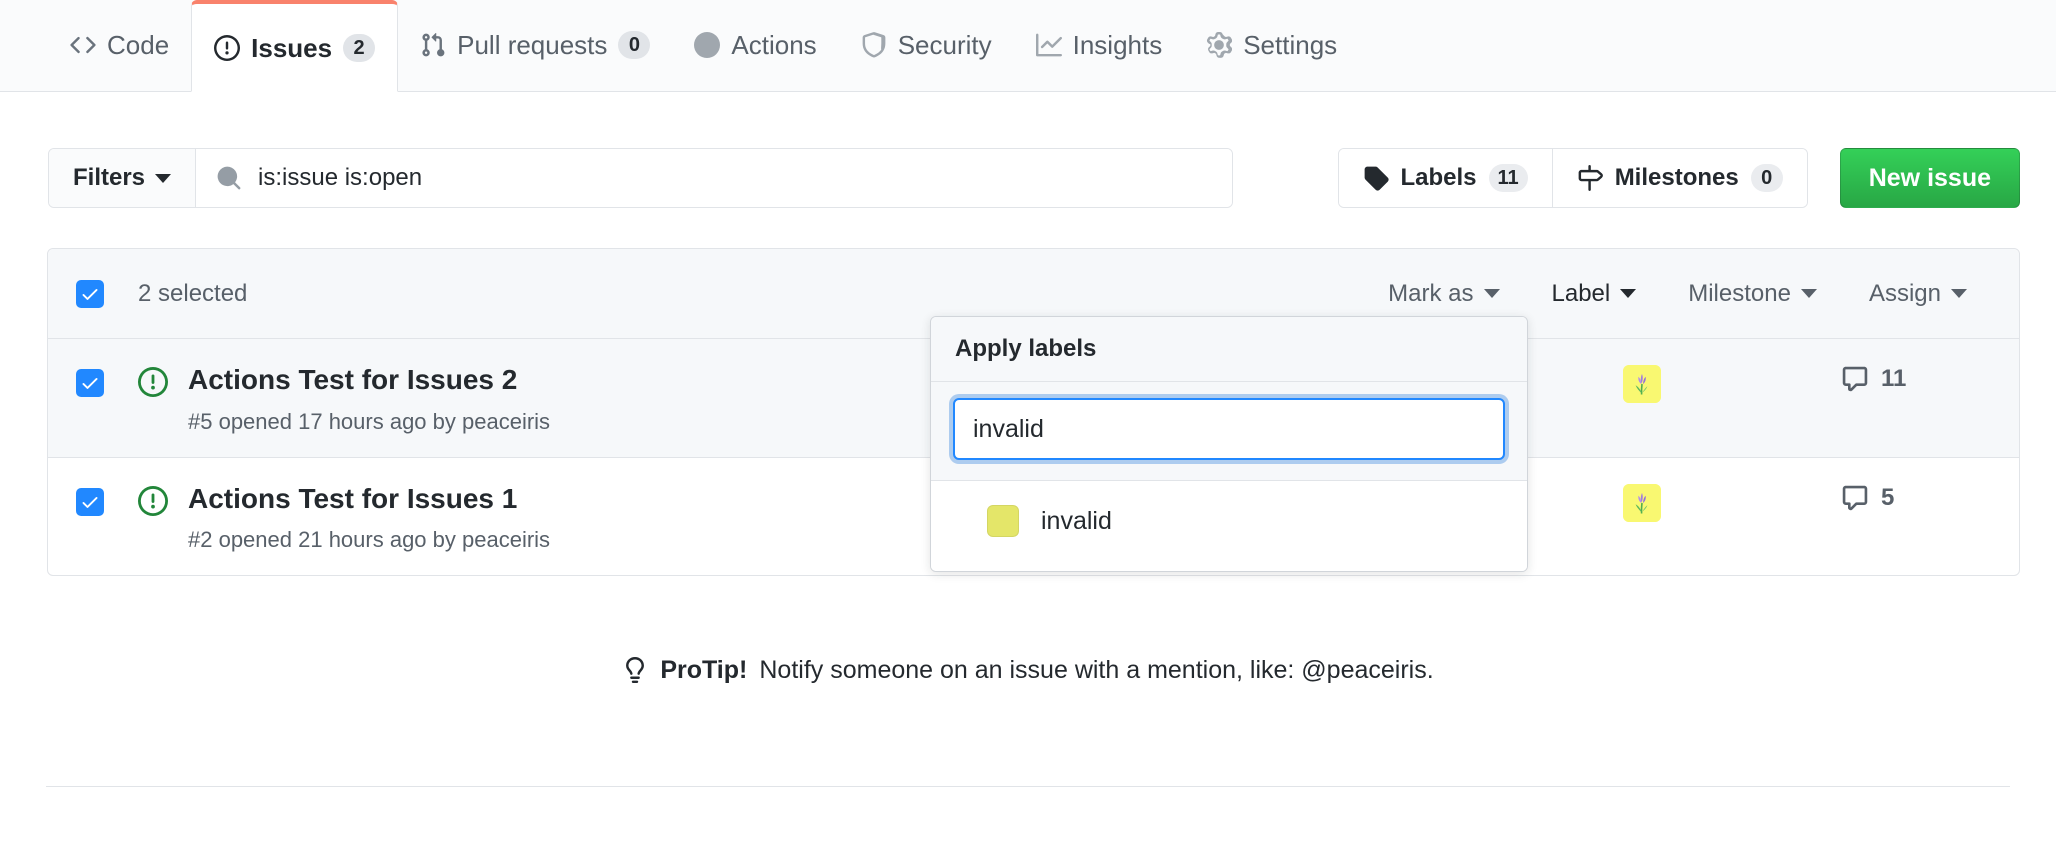  What do you see at coordinates (138, 45) in the screenshot?
I see `tab-code-label: Code` at bounding box center [138, 45].